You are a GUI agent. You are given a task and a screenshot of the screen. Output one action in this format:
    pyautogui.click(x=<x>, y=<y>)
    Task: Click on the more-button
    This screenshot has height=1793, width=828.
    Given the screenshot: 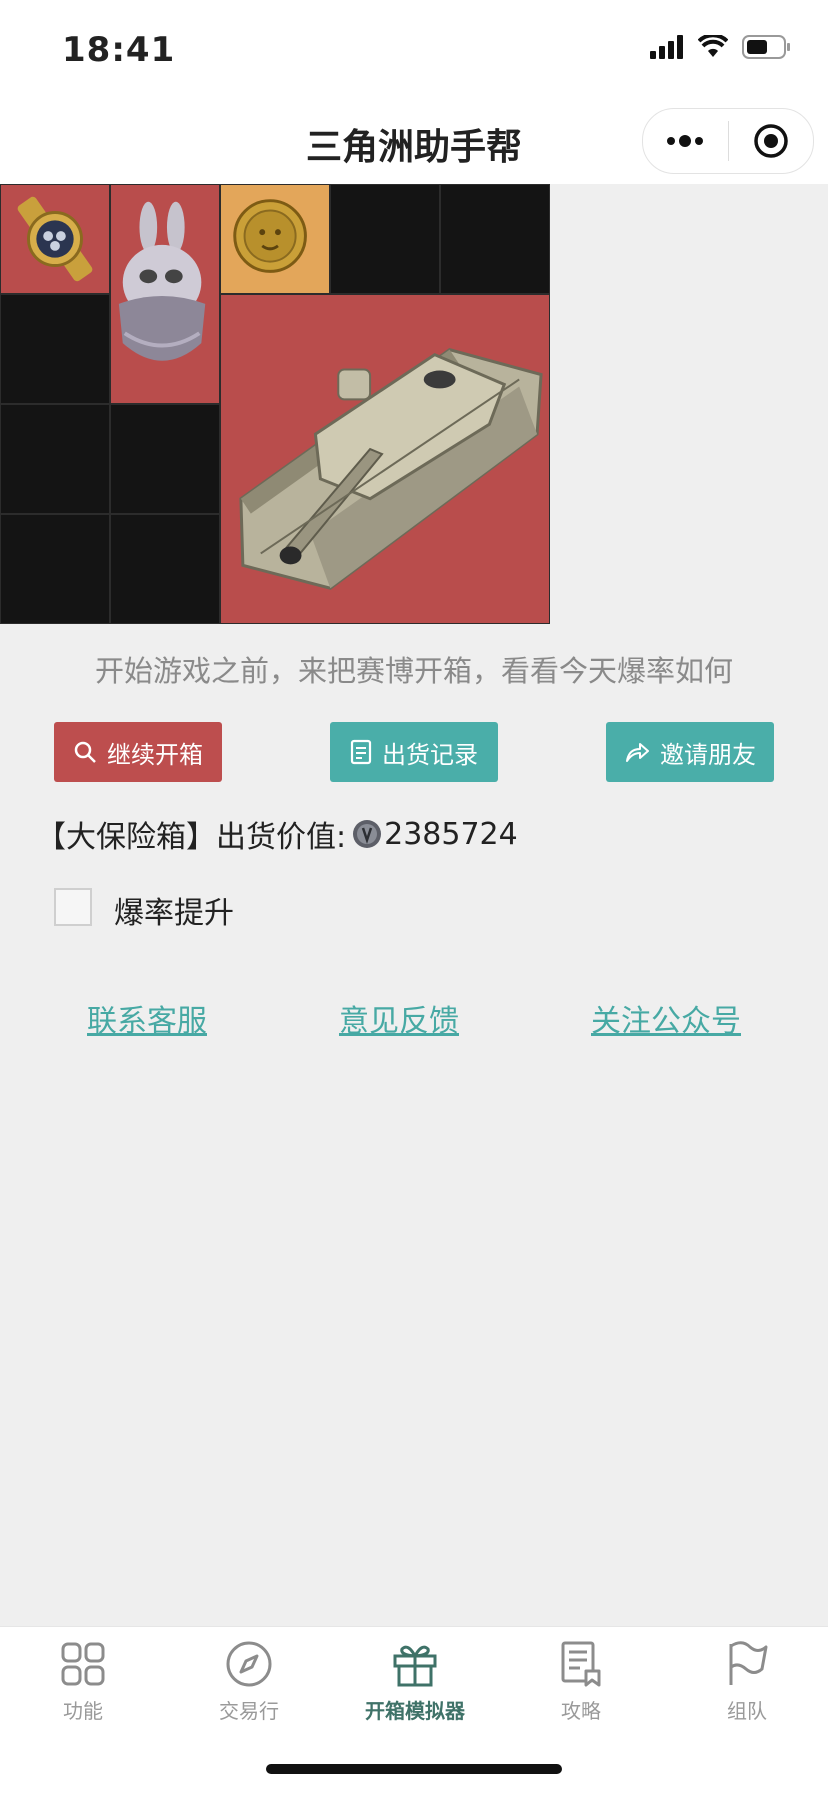 What is the action you would take?
    pyautogui.click(x=685, y=141)
    